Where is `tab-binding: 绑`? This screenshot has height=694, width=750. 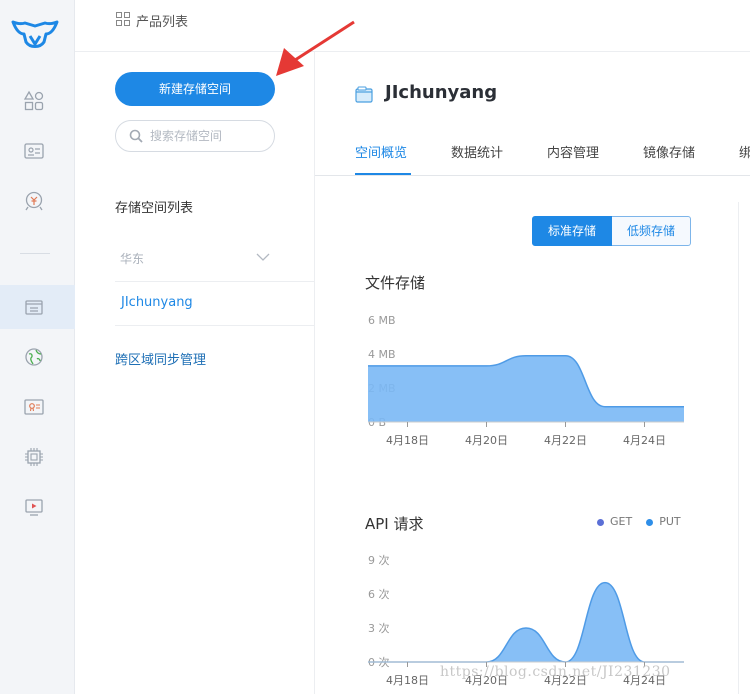 tab-binding: 绑 is located at coordinates (744, 151).